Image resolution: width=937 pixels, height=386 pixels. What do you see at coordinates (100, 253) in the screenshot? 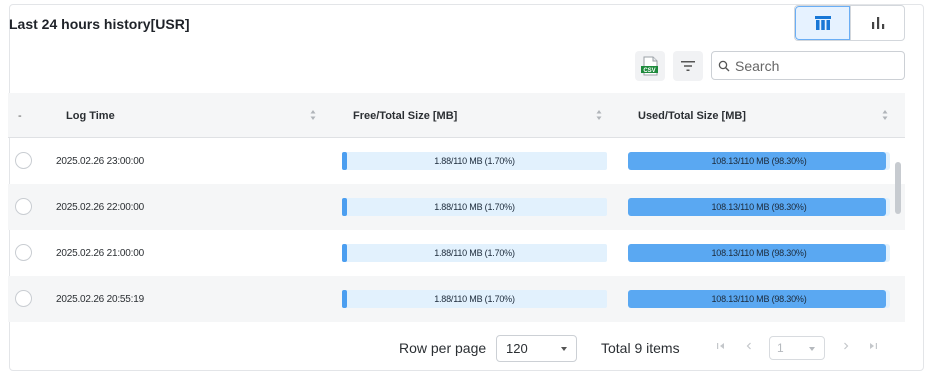
I see `log-time-cell: 2025.02.26 21:00:00` at bounding box center [100, 253].